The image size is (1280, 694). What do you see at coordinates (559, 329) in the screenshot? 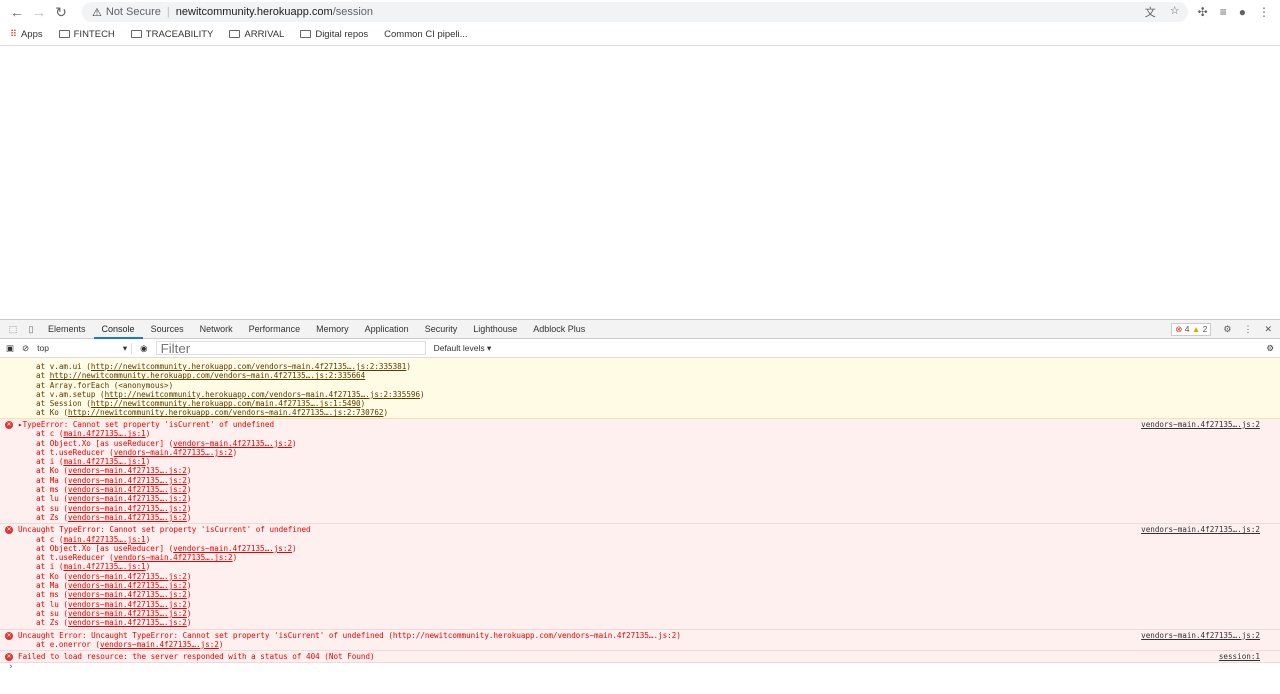
I see `tab-adblock-plus: Adblock Plus` at bounding box center [559, 329].